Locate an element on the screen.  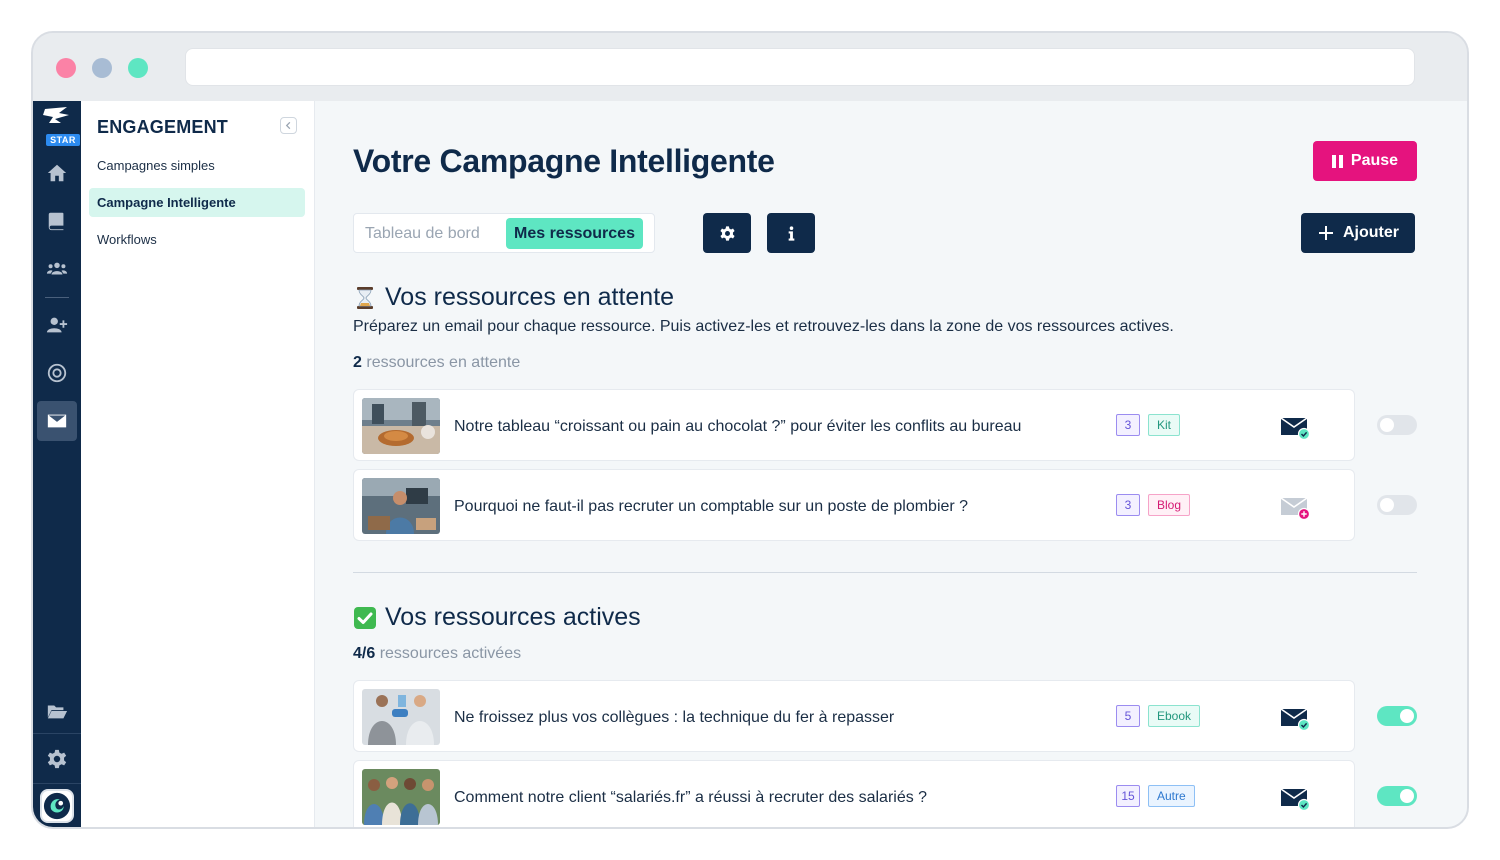
pause-label: Pause is located at coordinates (1374, 160).